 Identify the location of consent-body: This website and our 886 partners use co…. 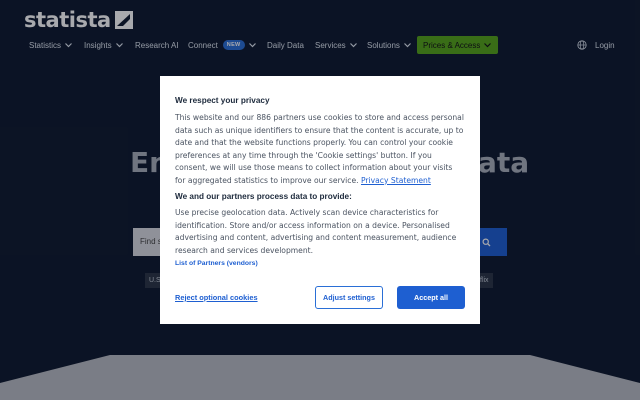
(320, 149).